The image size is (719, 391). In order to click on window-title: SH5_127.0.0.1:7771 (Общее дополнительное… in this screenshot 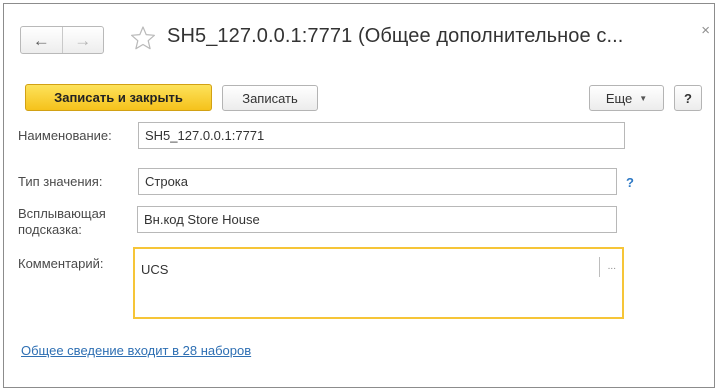, I will do `click(395, 36)`.